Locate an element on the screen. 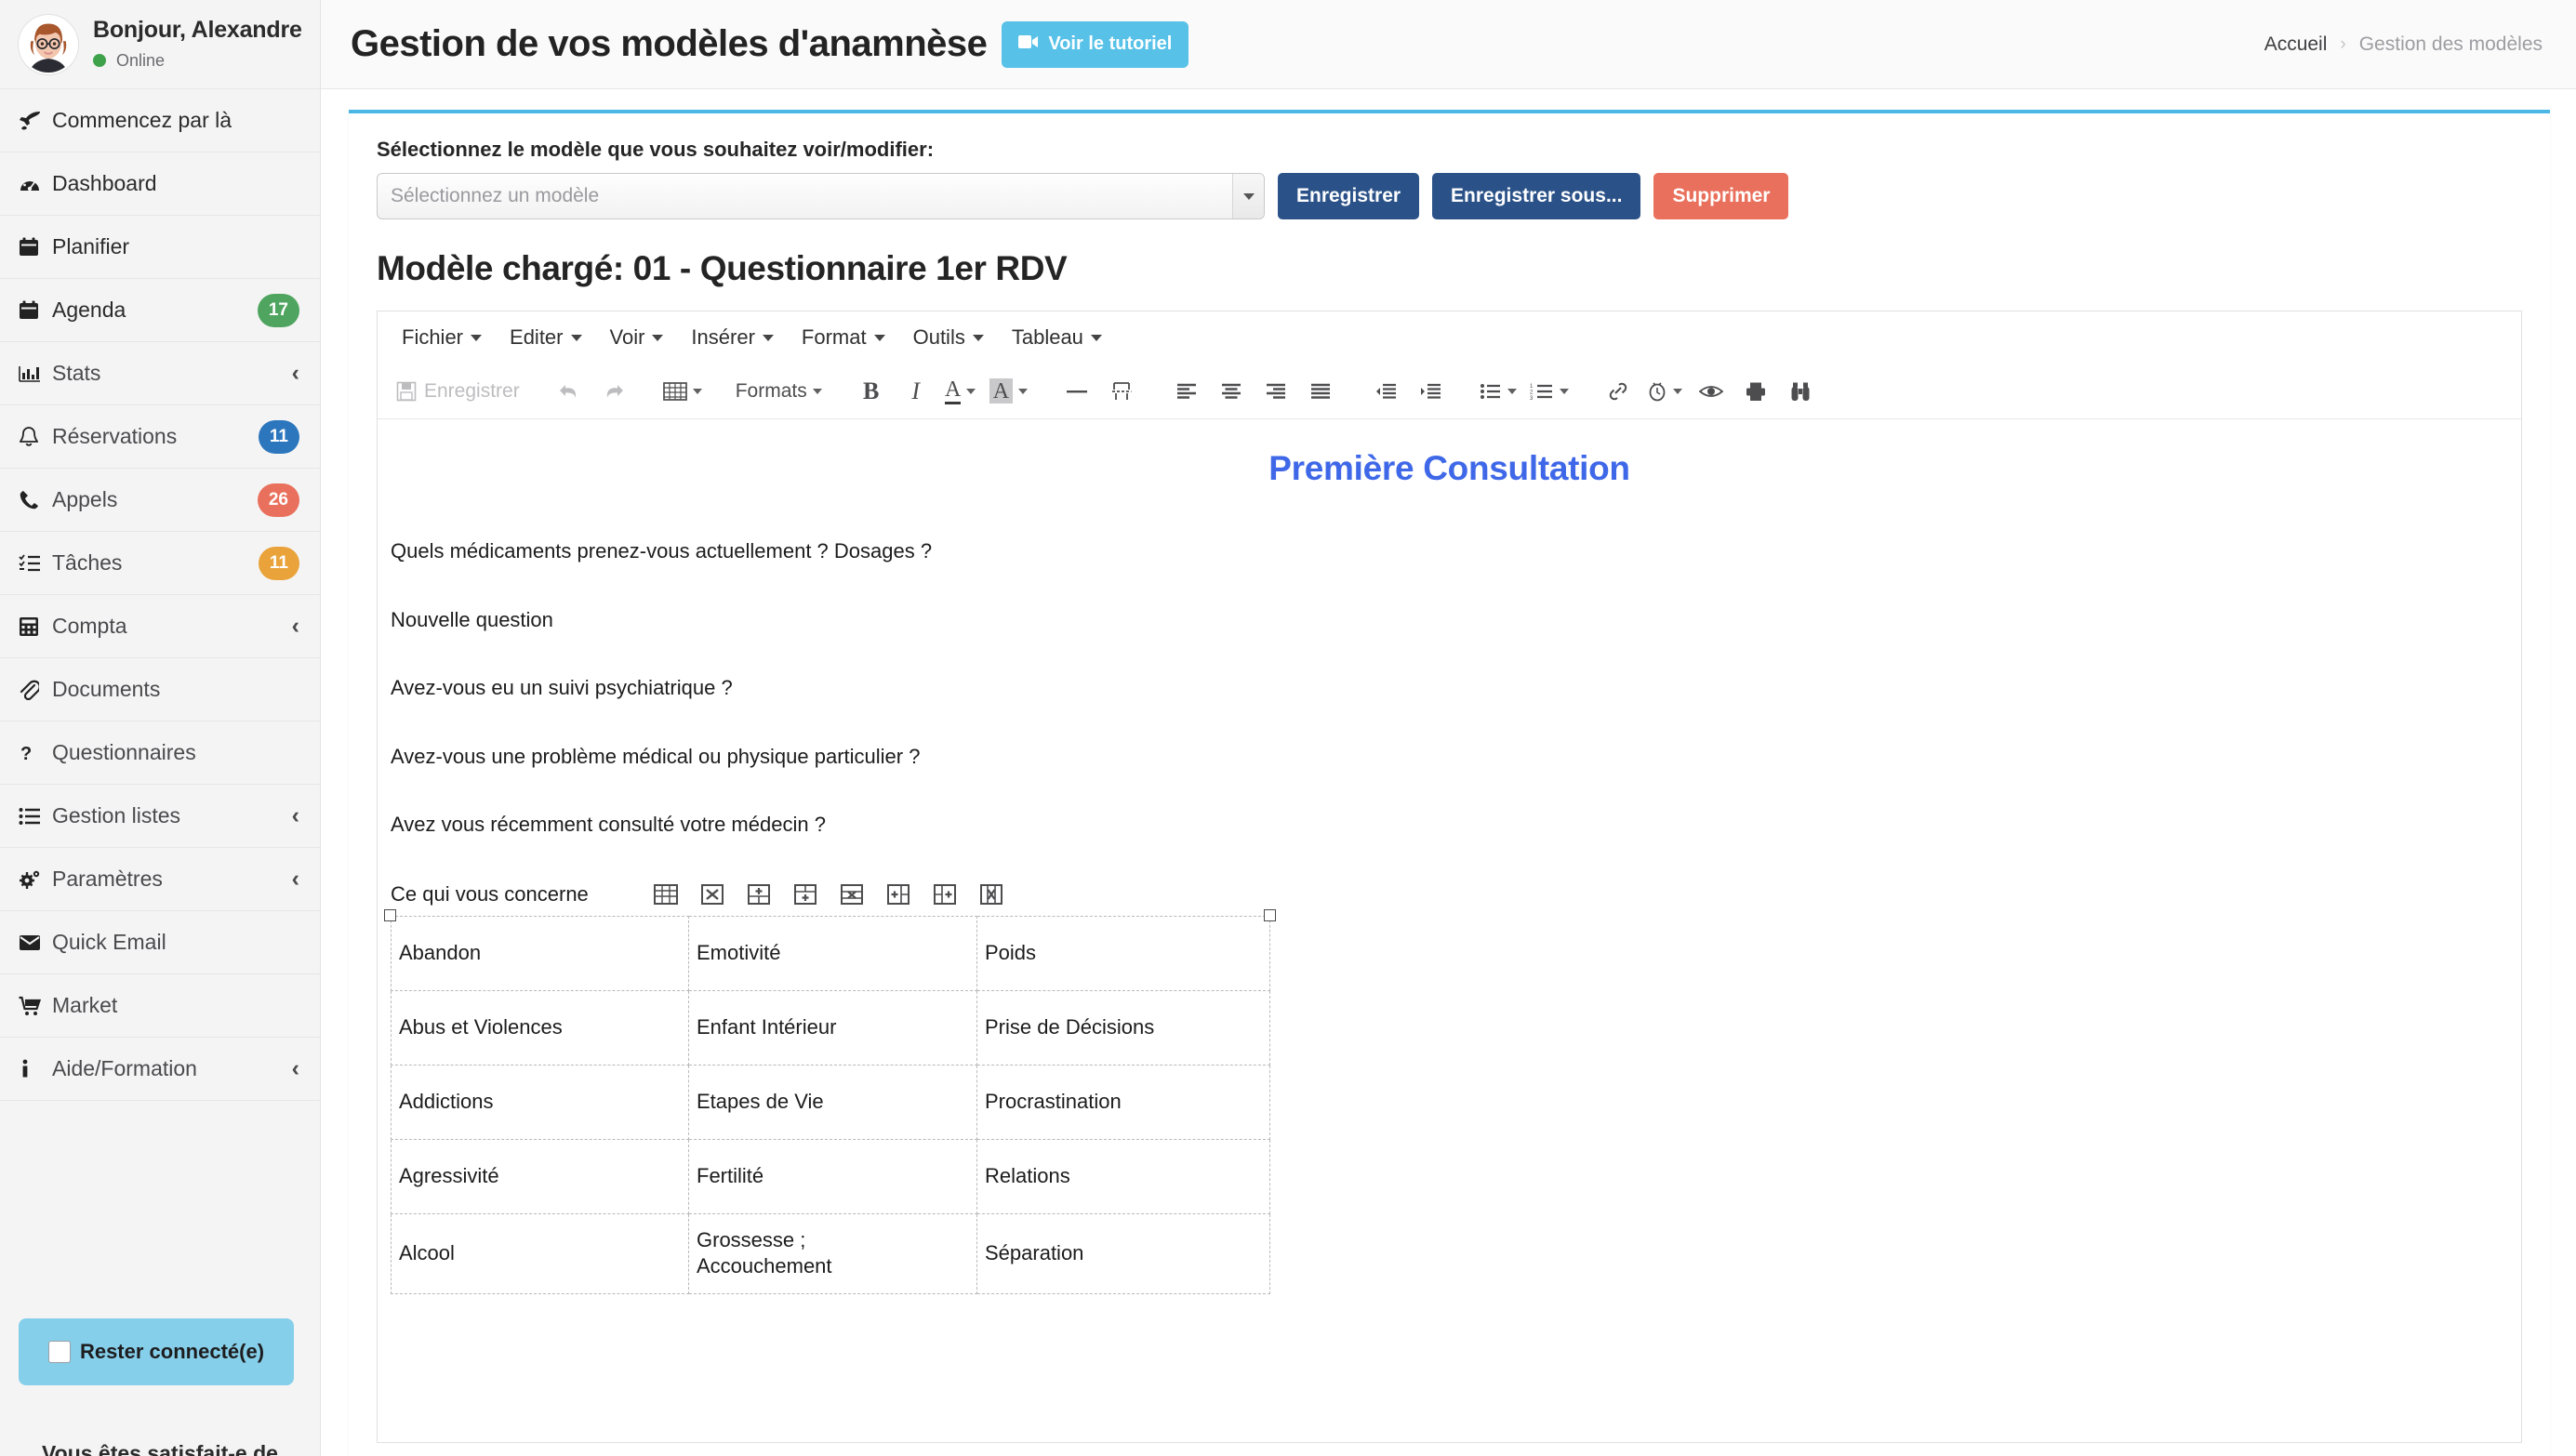  table-cell: Agressivité is located at coordinates (540, 1176).